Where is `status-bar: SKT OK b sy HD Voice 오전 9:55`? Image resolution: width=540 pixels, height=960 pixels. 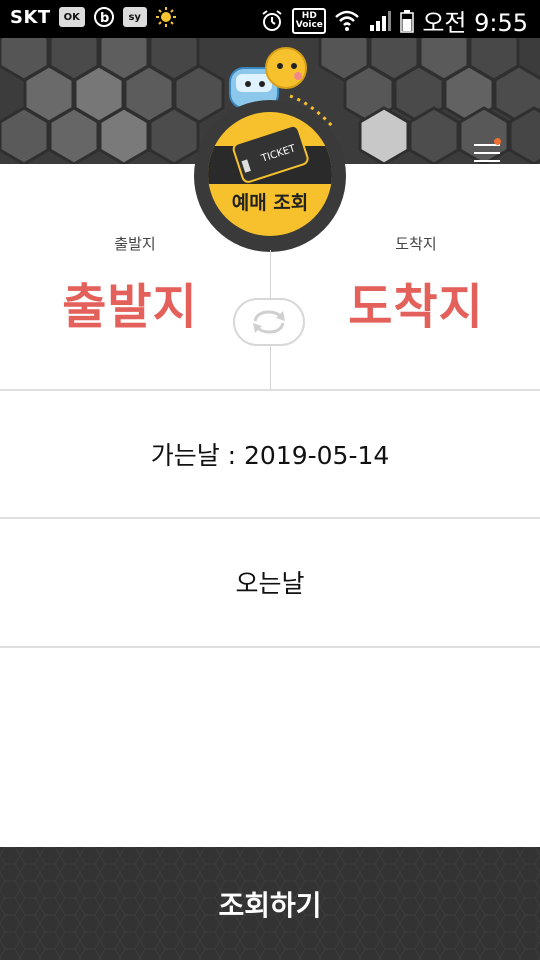
status-bar: SKT OK b sy HD Voice 오전 9:55 is located at coordinates (270, 19).